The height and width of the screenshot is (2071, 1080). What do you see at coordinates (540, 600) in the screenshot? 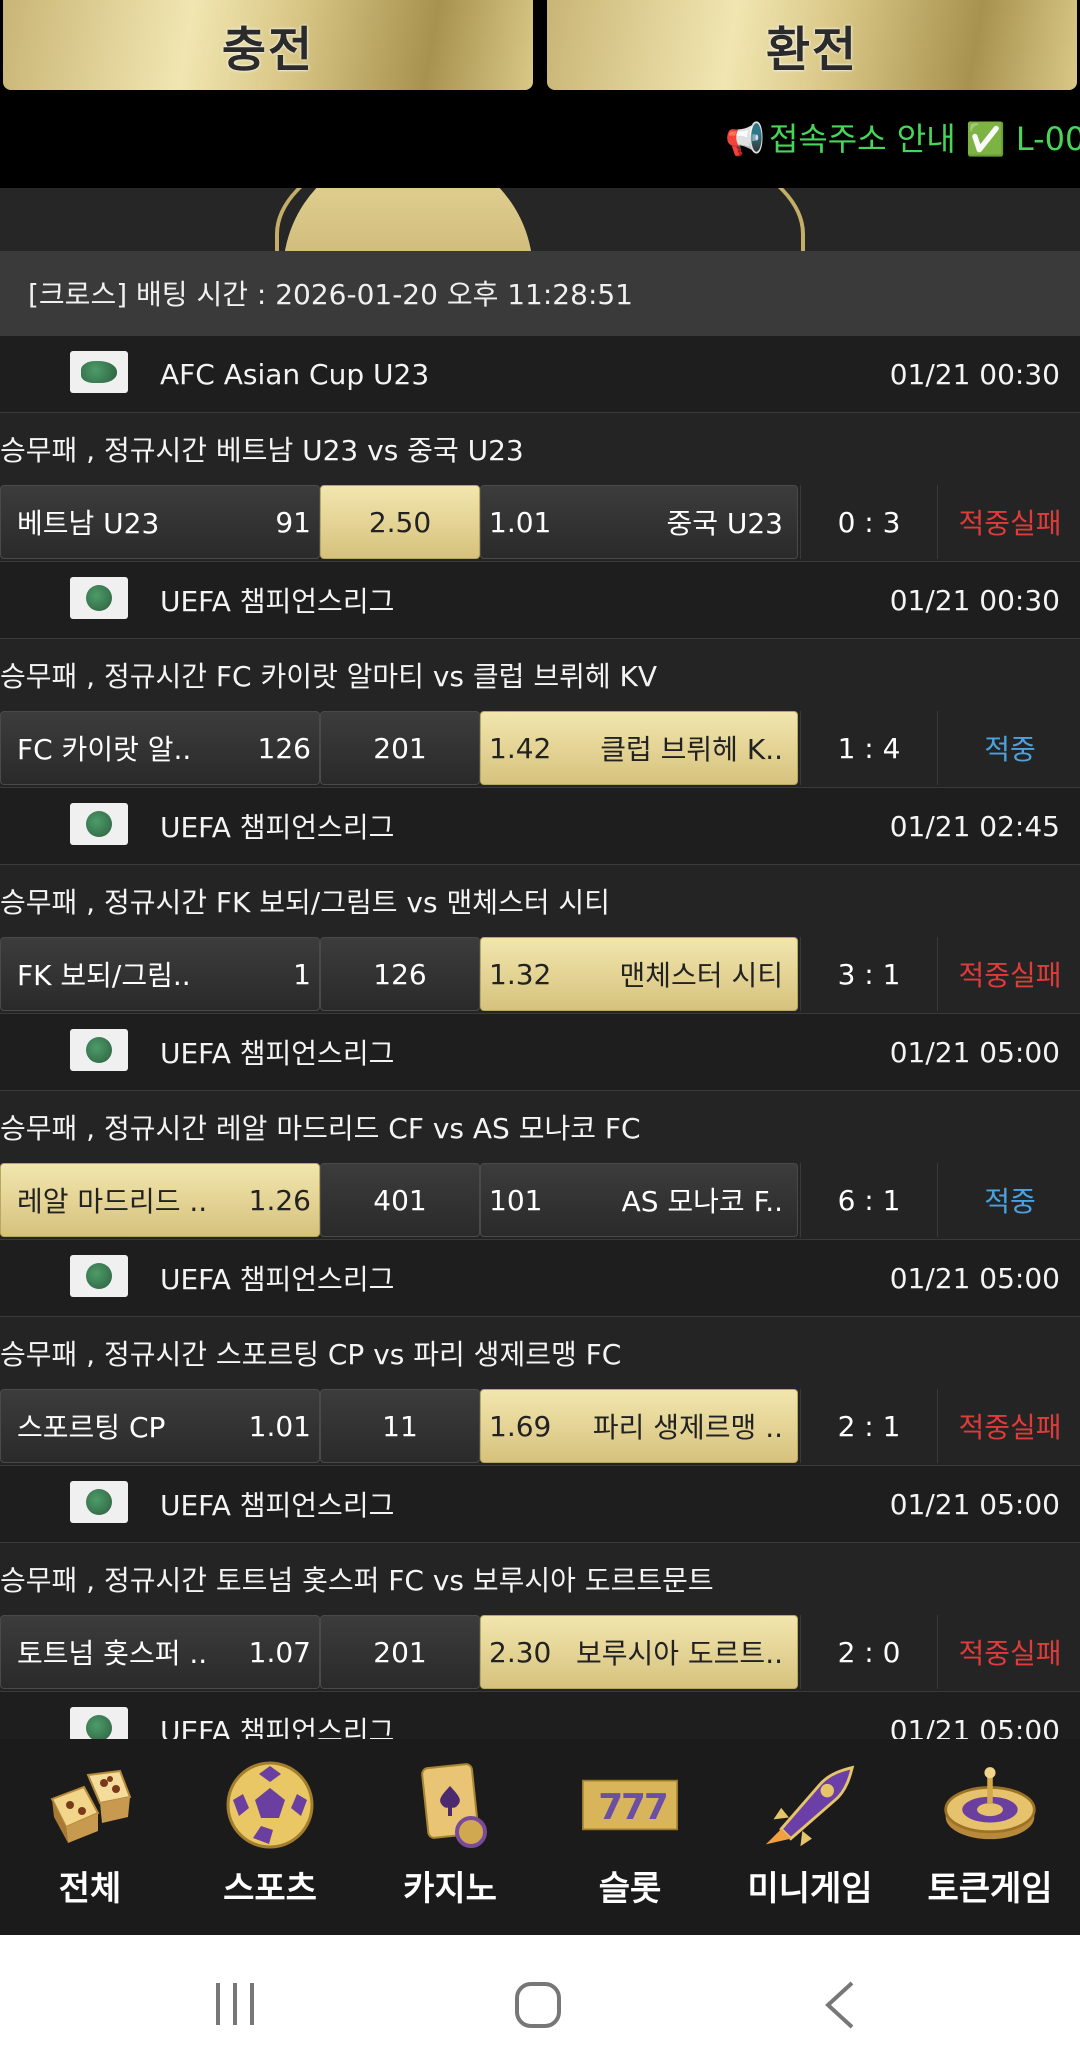
I see `league-row: UEFA 챔피언스리그 01/21 00:30` at bounding box center [540, 600].